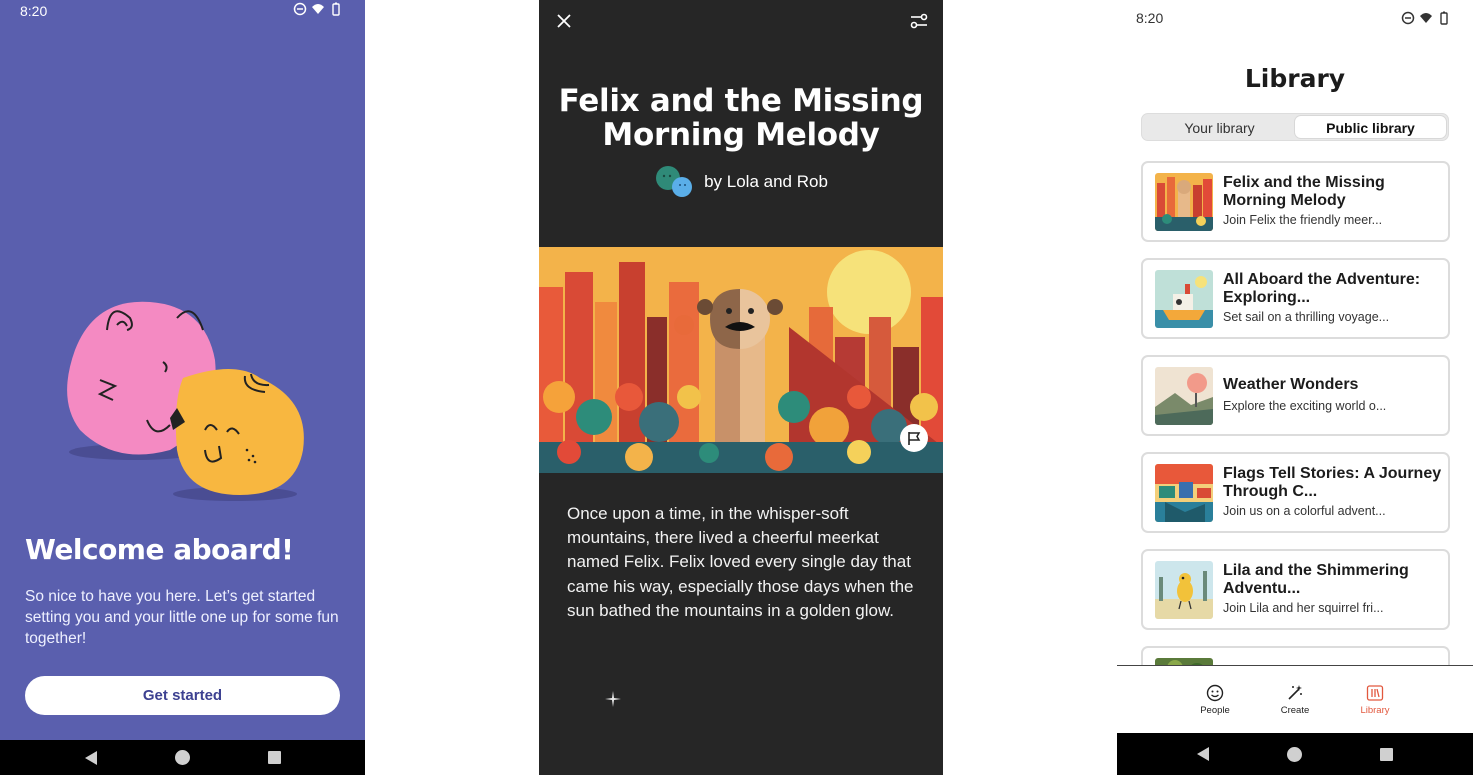  I want to click on nav-item-create: Create, so click(1295, 708).